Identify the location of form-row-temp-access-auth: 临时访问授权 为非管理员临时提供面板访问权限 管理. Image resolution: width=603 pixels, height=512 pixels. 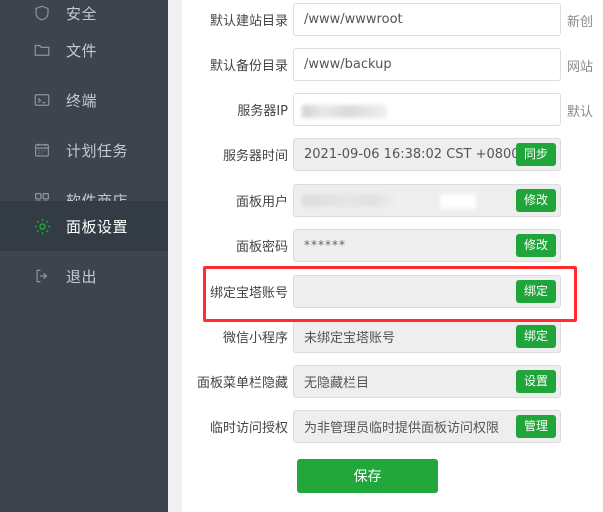
(392, 426).